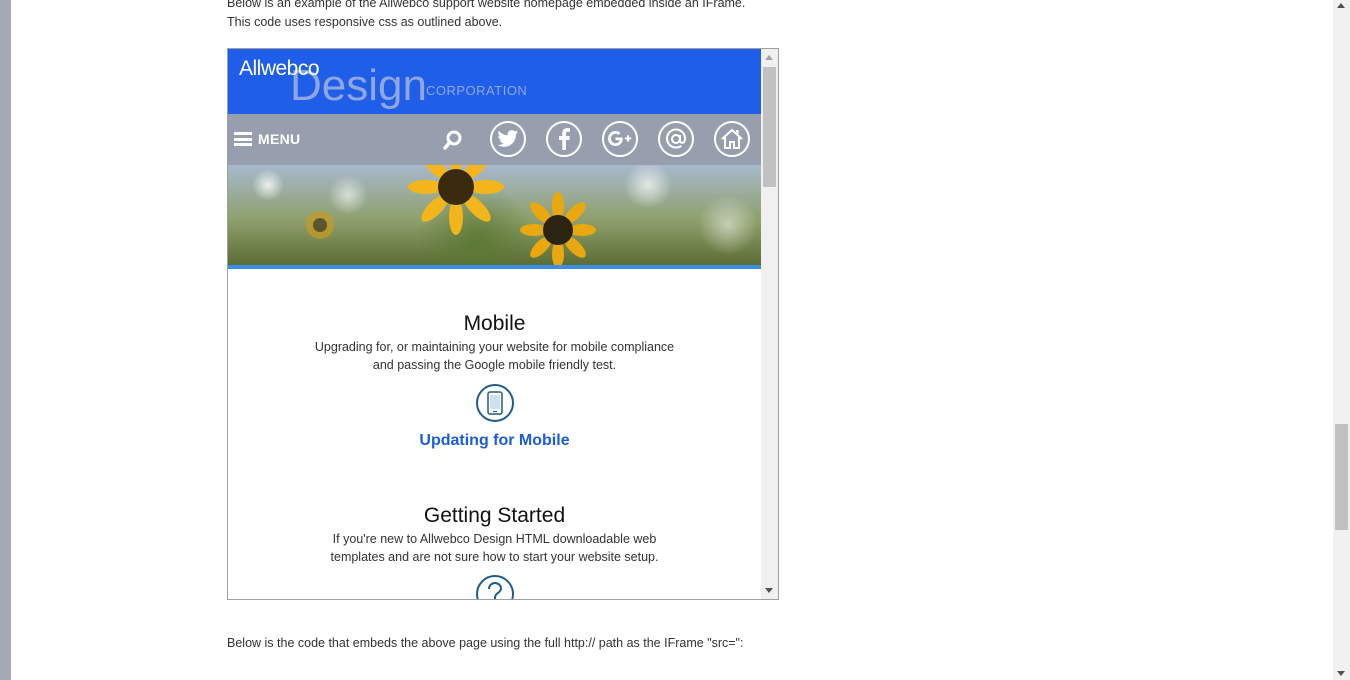  Describe the element at coordinates (494, 267) in the screenshot. I see `banner-divider` at that location.